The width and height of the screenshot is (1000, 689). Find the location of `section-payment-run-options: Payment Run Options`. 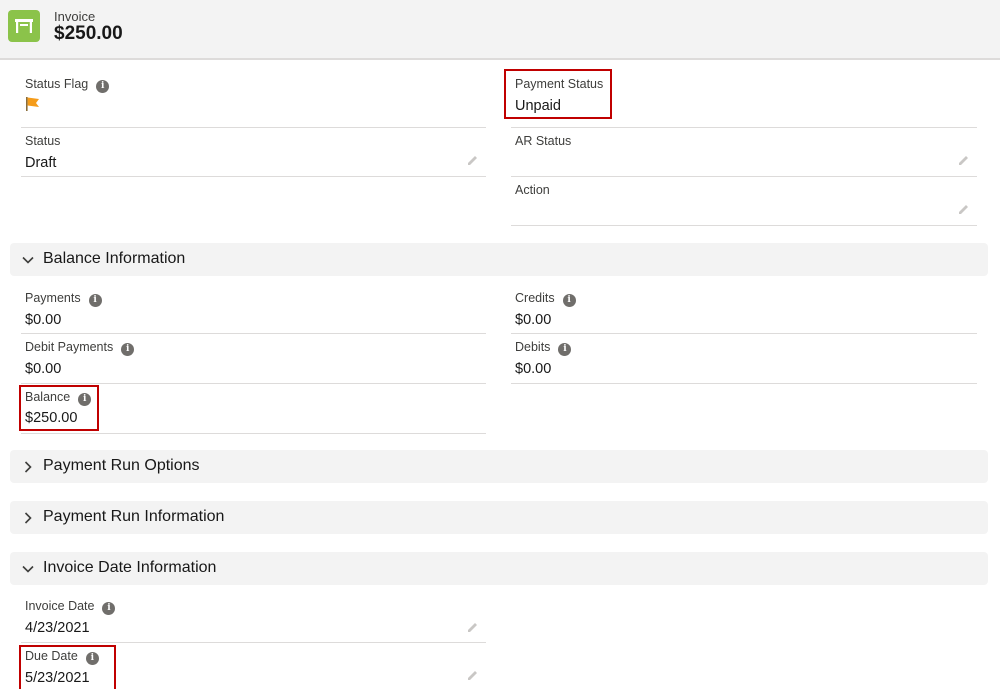

section-payment-run-options: Payment Run Options is located at coordinates (499, 466).